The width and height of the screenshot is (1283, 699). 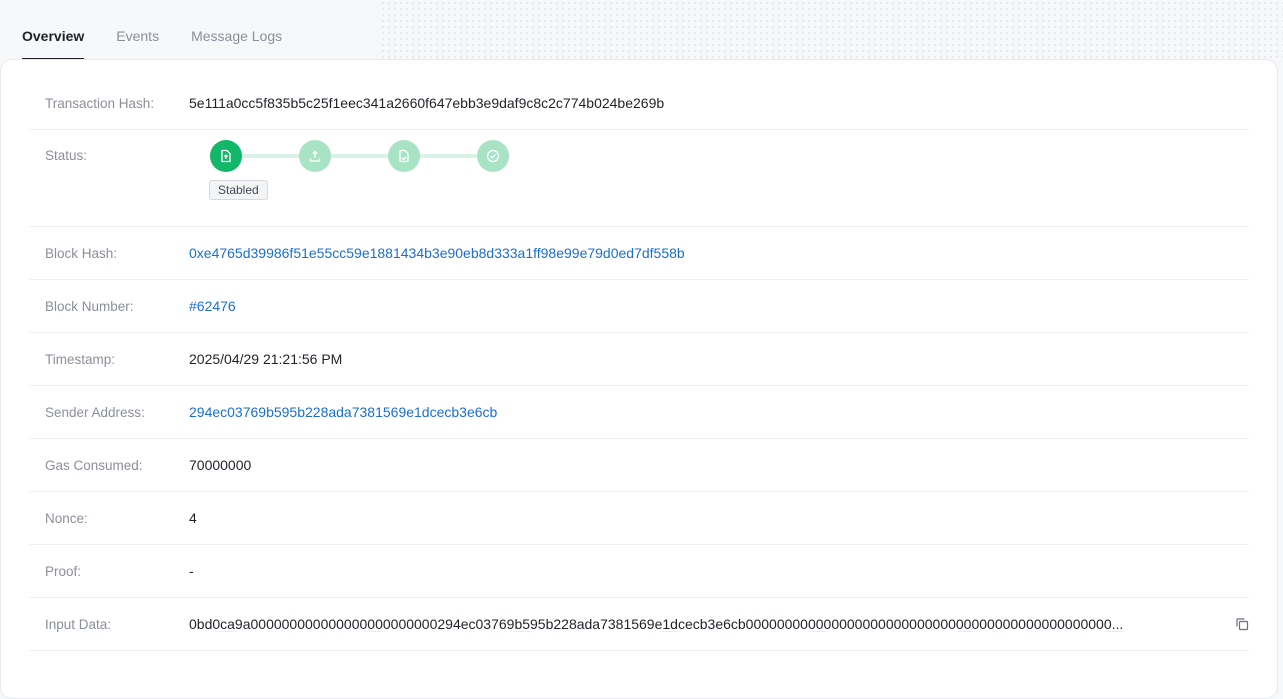 I want to click on value-timestamp: 2025/04/29 21:21:56 PM, so click(x=266, y=359).